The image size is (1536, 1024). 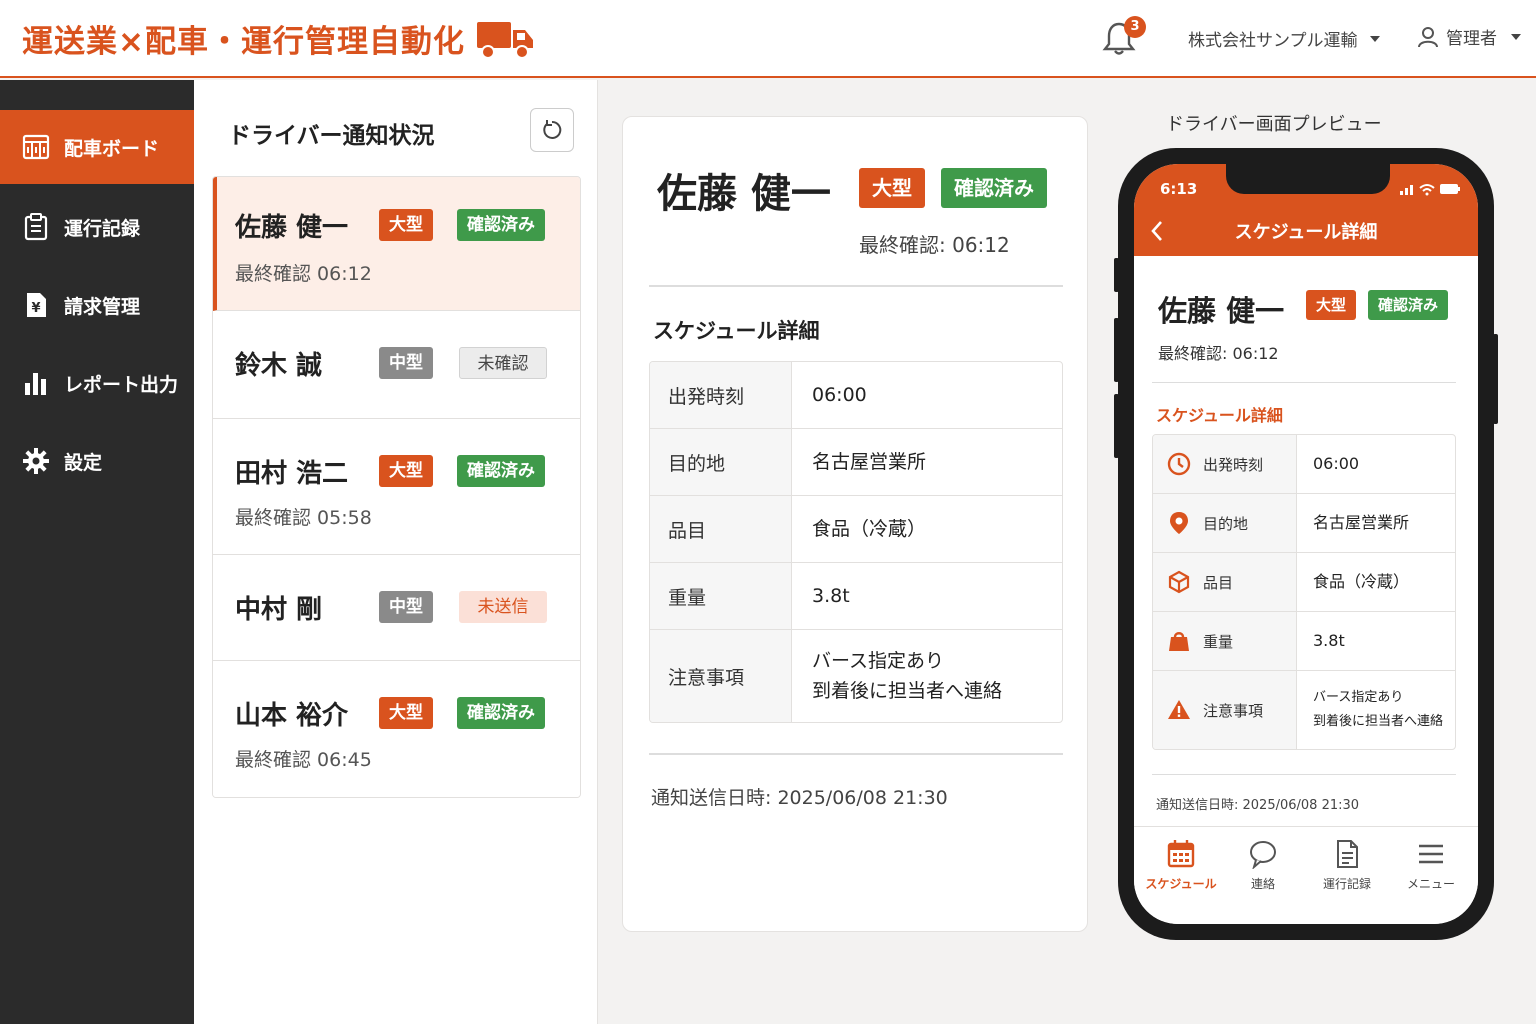 What do you see at coordinates (1306, 232) in the screenshot?
I see `phone-screen-title: スケジュール詳細` at bounding box center [1306, 232].